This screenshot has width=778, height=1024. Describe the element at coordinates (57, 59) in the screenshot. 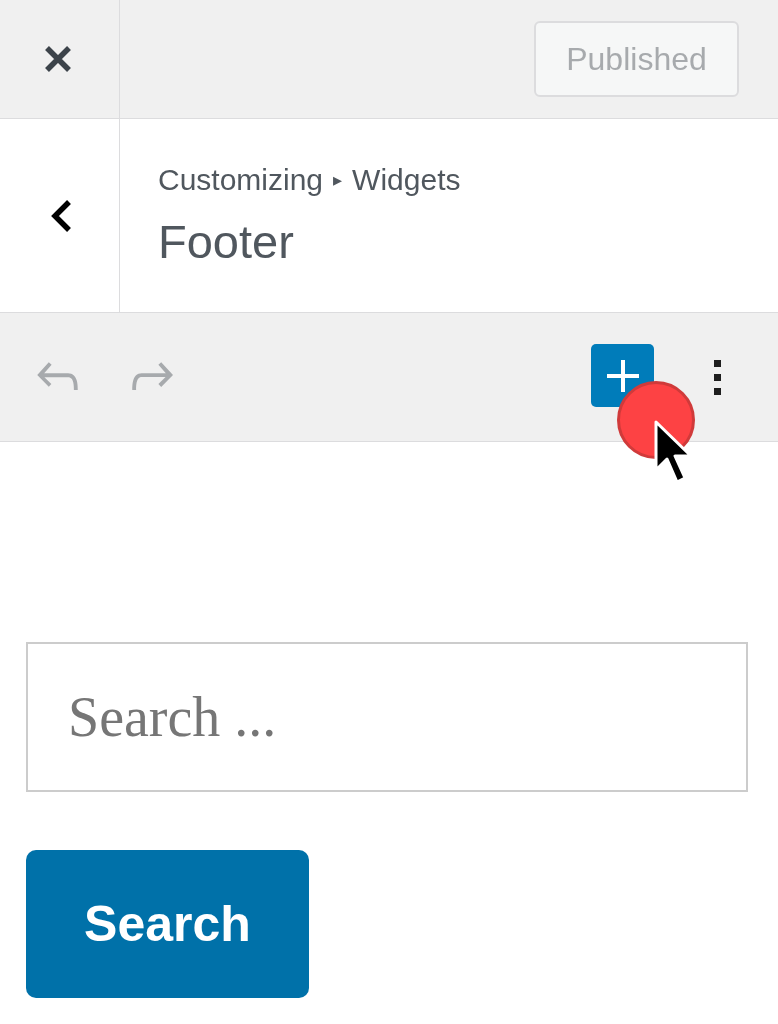

I see `close-icon` at that location.